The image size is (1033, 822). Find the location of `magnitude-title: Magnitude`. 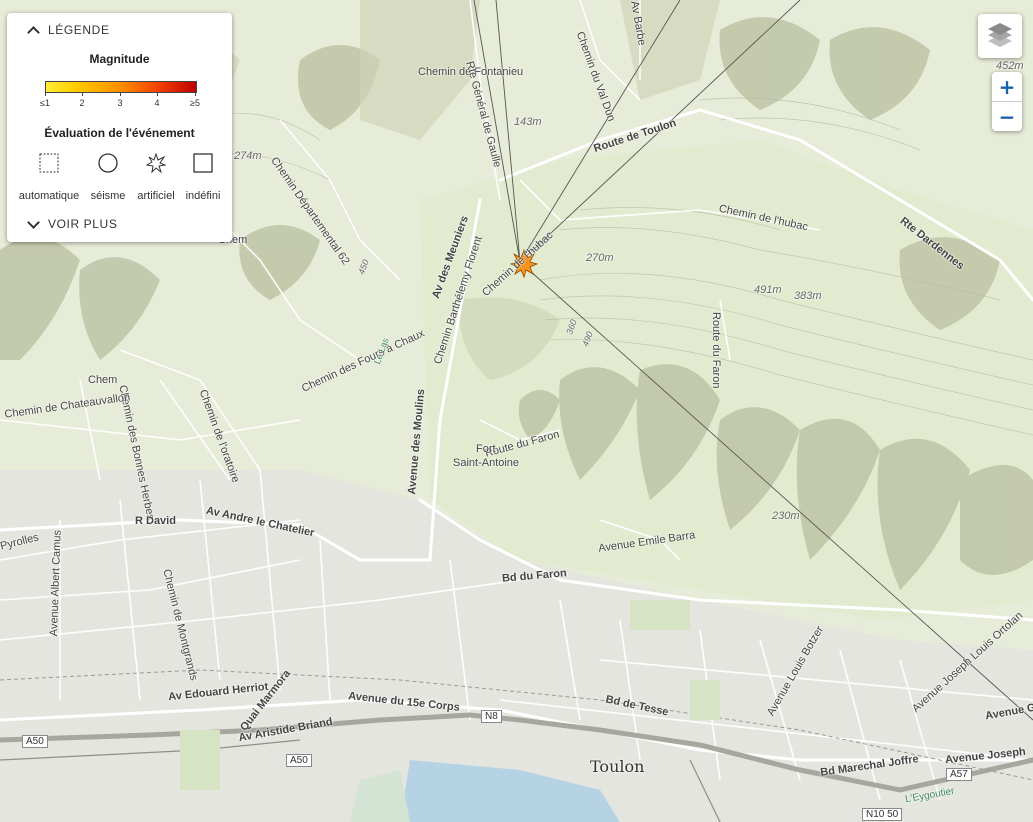

magnitude-title: Magnitude is located at coordinates (119, 59).